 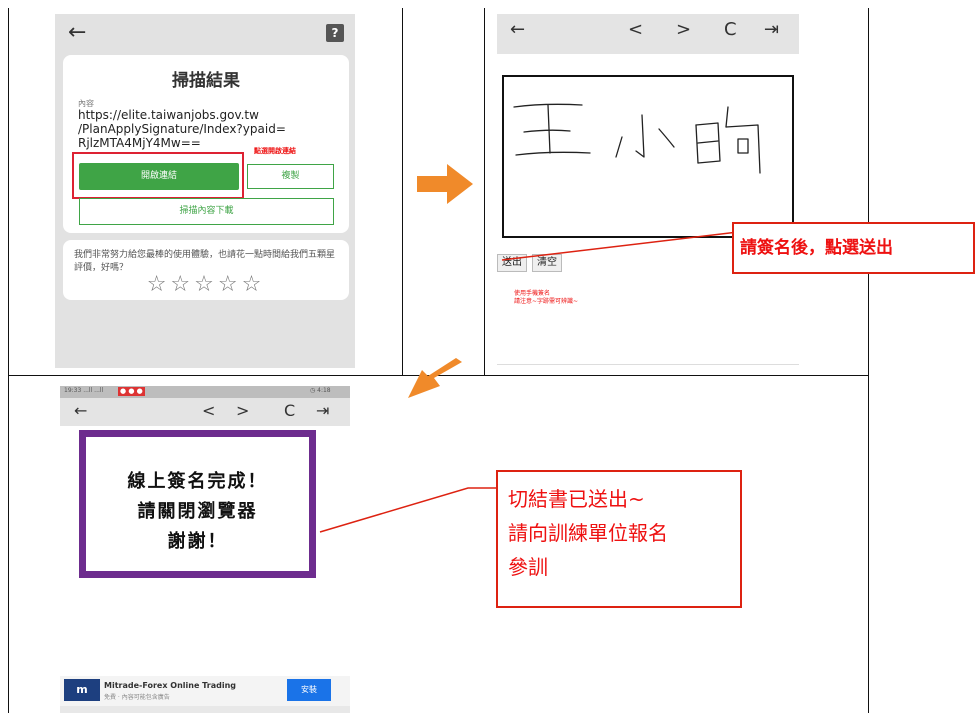 What do you see at coordinates (197, 541) in the screenshot?
I see `completion-line-3: 謝謝！` at bounding box center [197, 541].